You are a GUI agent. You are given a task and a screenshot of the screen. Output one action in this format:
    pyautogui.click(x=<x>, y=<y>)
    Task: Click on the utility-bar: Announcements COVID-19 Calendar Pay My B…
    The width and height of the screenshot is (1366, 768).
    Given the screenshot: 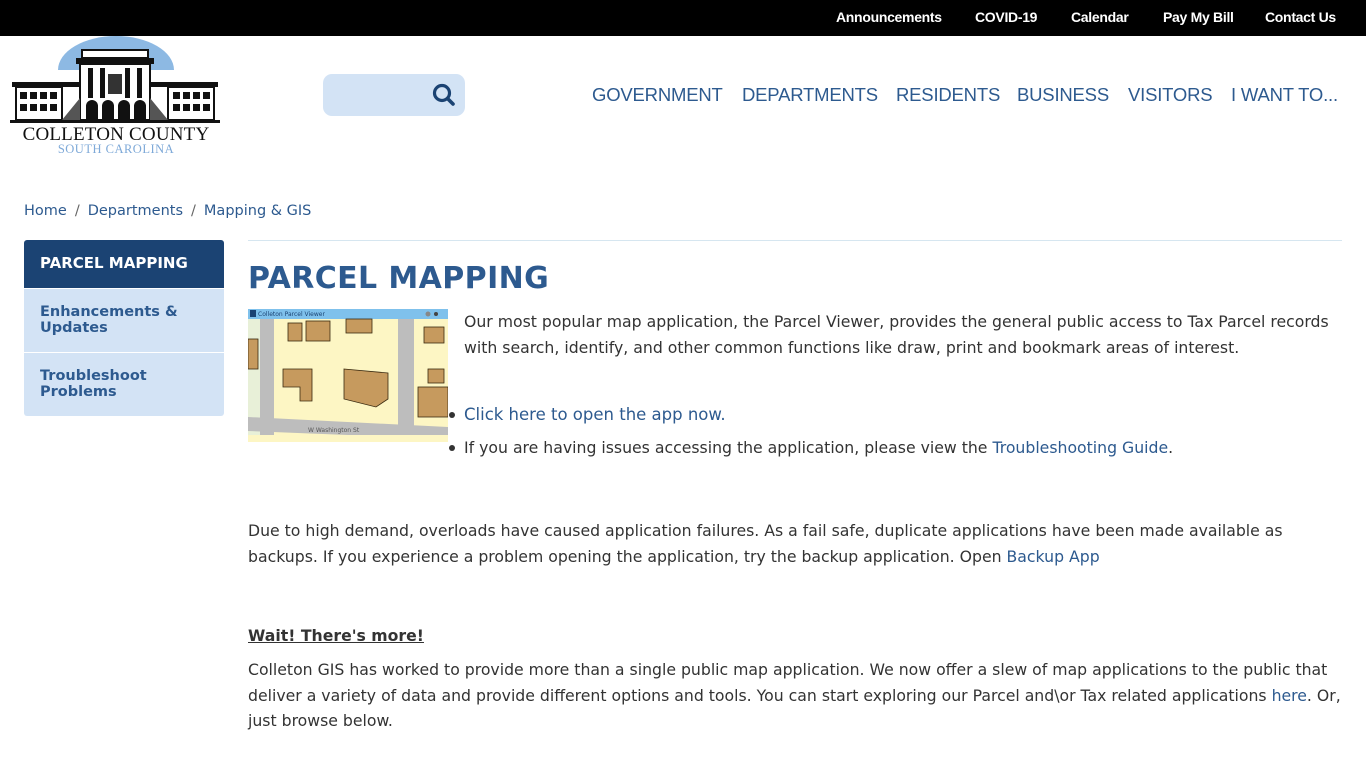 What is the action you would take?
    pyautogui.click(x=683, y=18)
    